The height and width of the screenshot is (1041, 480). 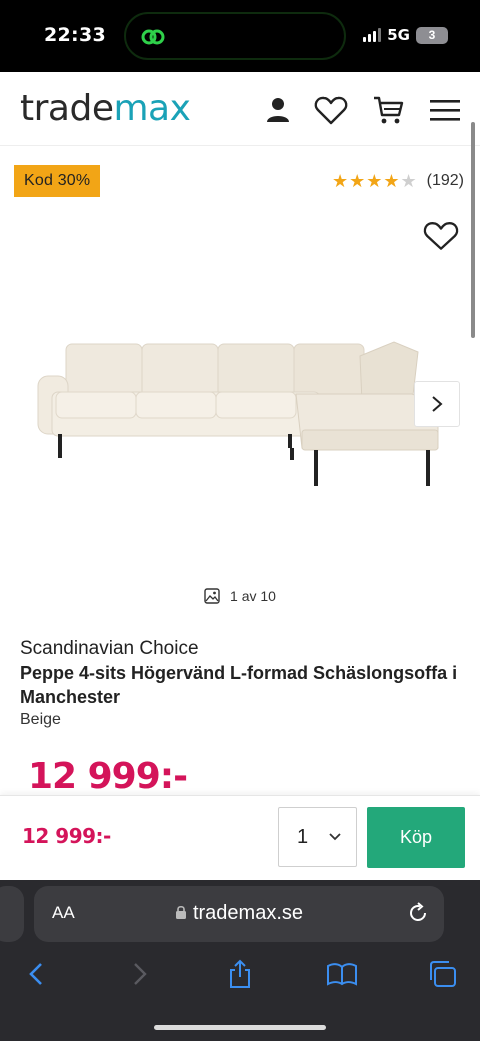 I want to click on lock-icon, so click(x=180, y=912).